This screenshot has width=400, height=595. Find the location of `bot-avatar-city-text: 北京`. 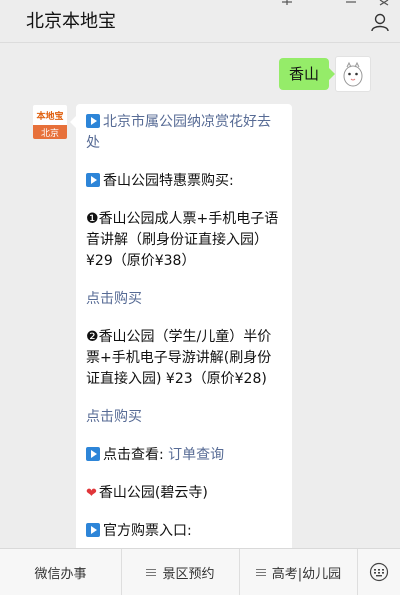

bot-avatar-city-text: 北京 is located at coordinates (50, 132).